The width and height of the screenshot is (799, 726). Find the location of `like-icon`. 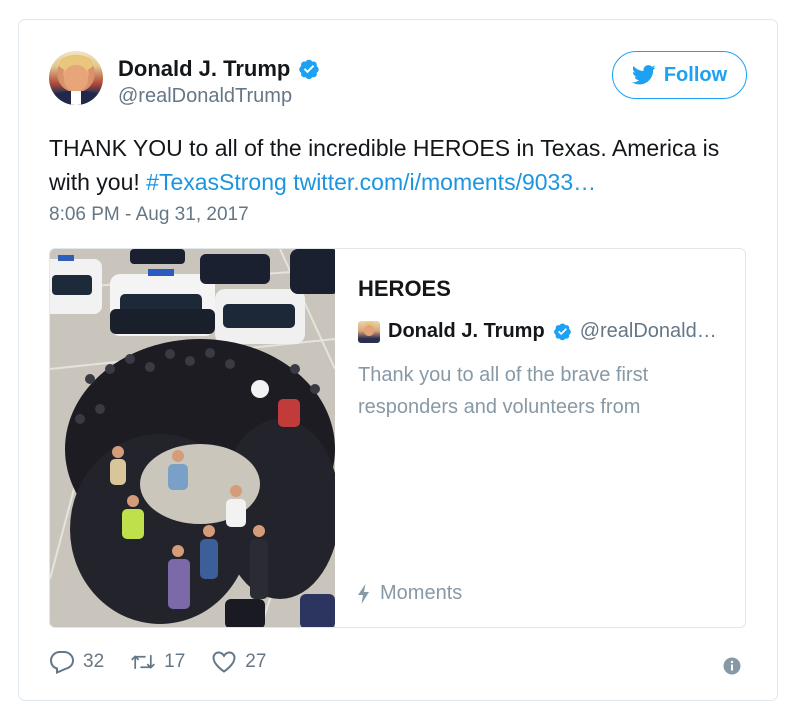

like-icon is located at coordinates (224, 662).